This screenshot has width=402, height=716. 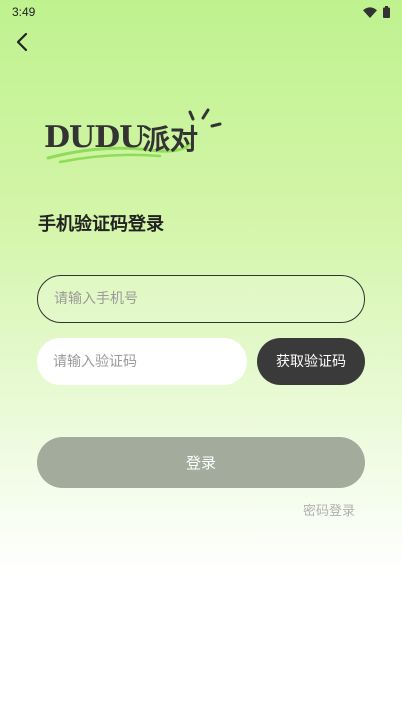 I want to click on phone-input, so click(x=201, y=299).